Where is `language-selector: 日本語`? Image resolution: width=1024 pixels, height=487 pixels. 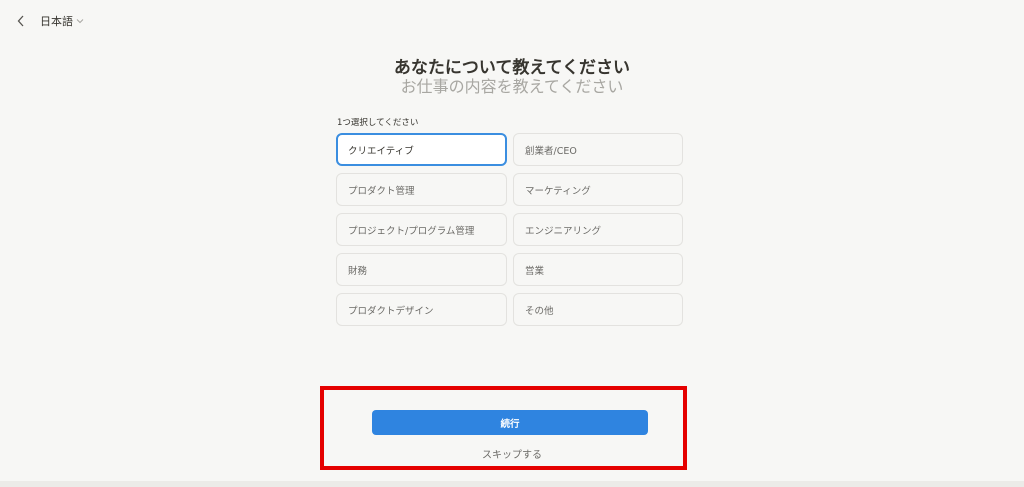 language-selector: 日本語 is located at coordinates (62, 21).